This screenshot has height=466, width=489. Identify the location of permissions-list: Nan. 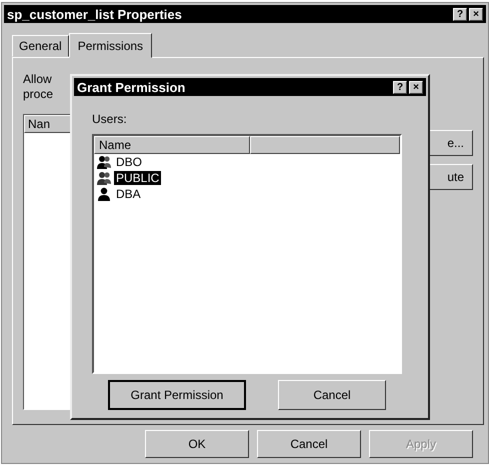
(48, 262).